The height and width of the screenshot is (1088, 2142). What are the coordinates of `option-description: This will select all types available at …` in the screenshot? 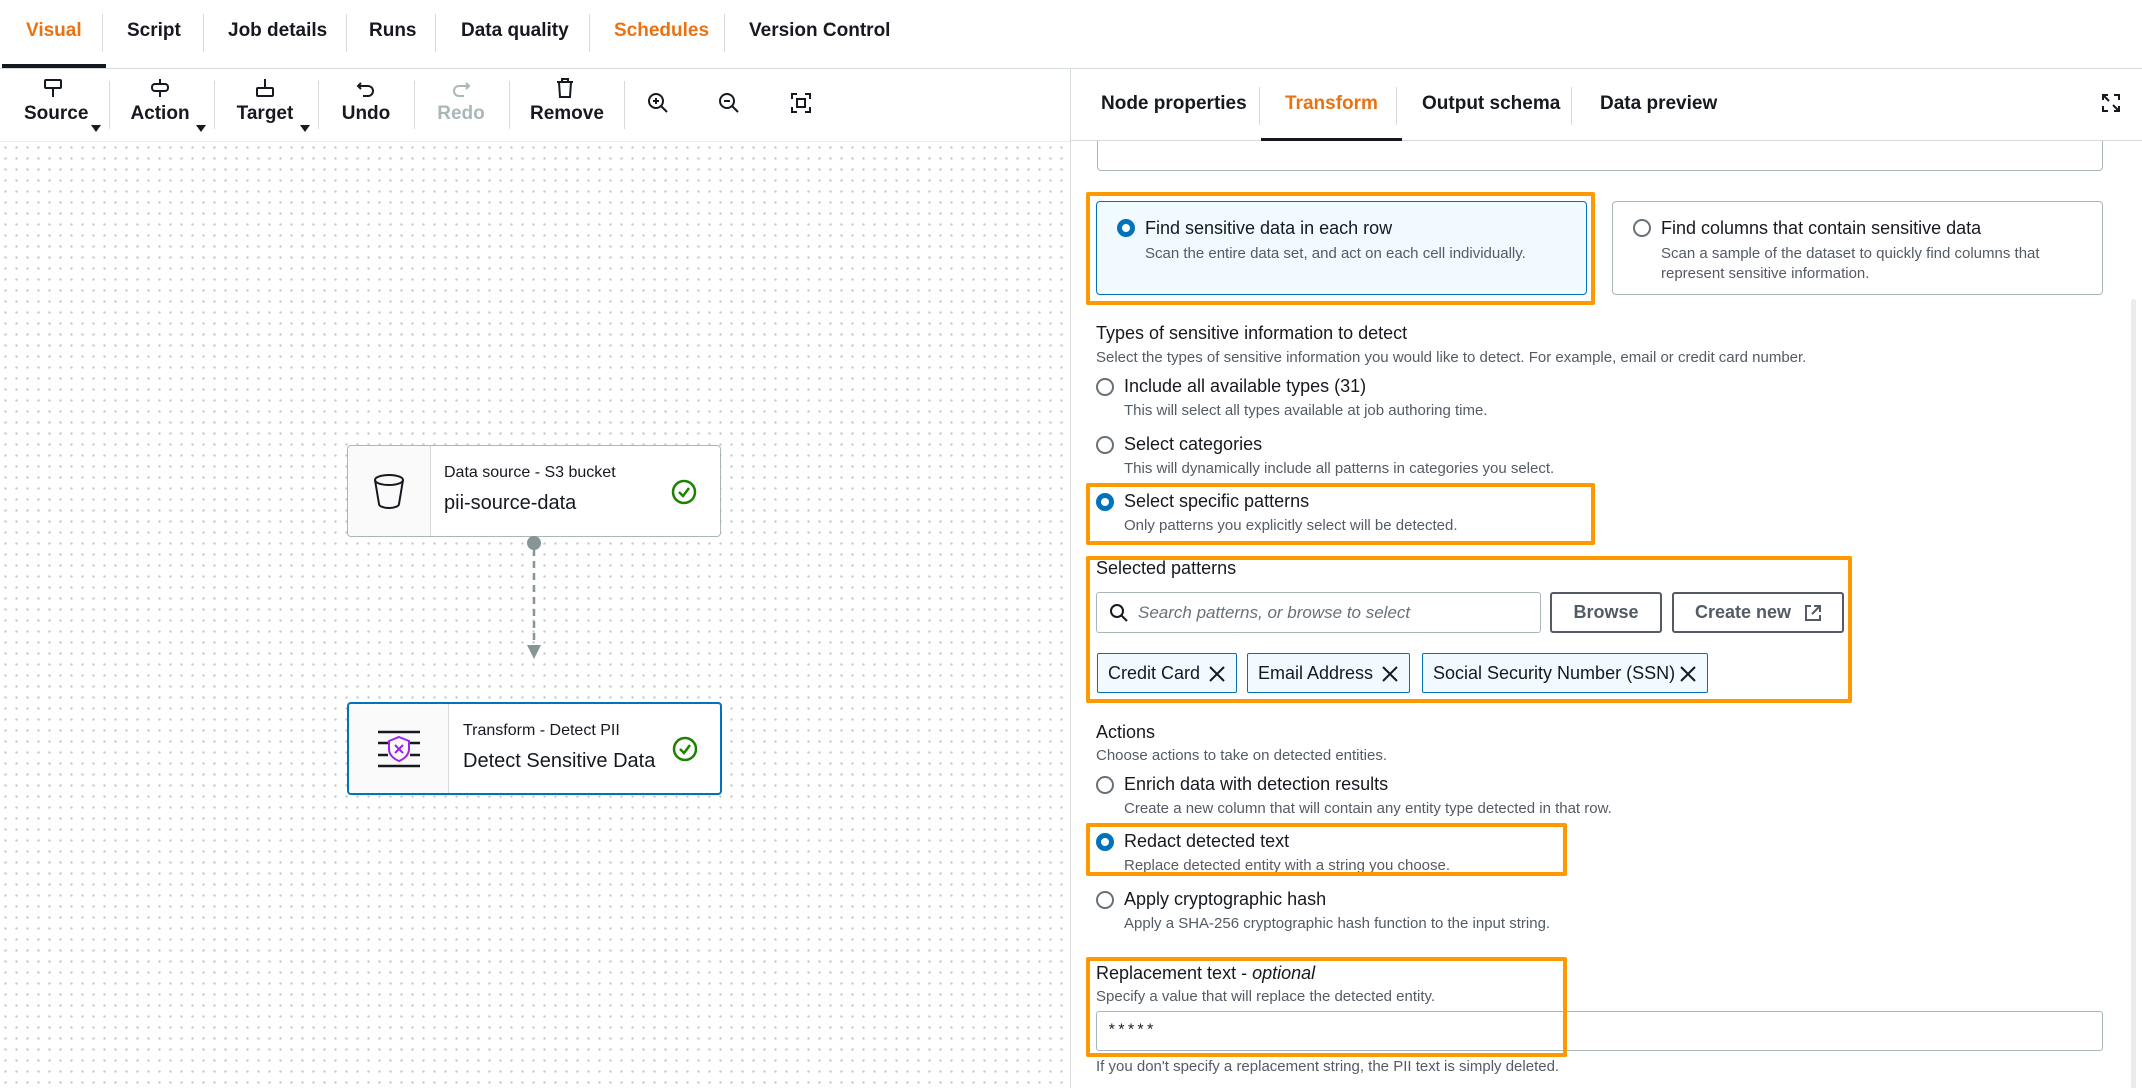 It's located at (1306, 410).